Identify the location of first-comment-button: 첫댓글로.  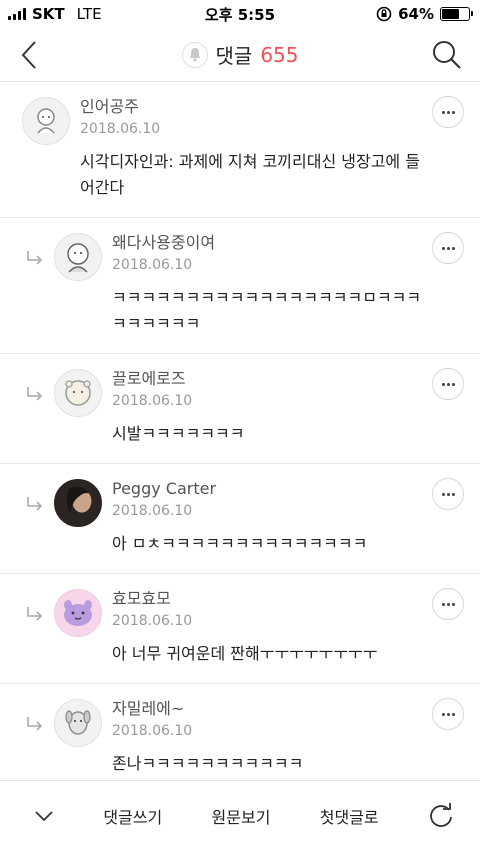
(349, 816).